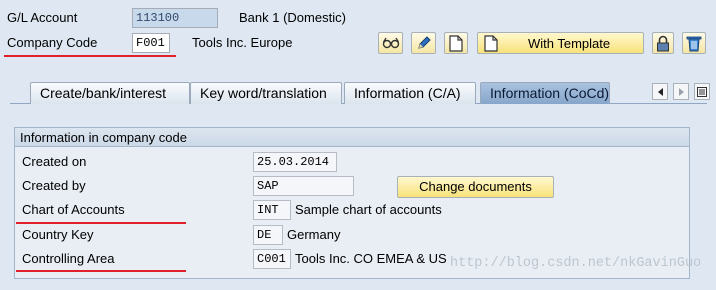 This screenshot has height=290, width=716. Describe the element at coordinates (272, 210) in the screenshot. I see `chart-of-accounts-field: INT` at that location.